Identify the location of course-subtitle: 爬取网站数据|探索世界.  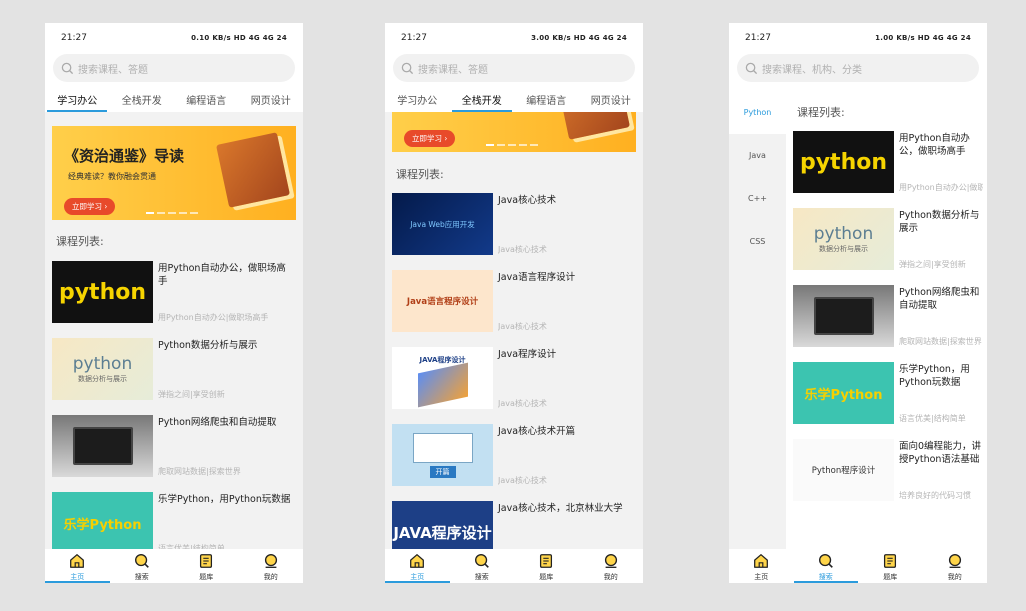
(199, 471).